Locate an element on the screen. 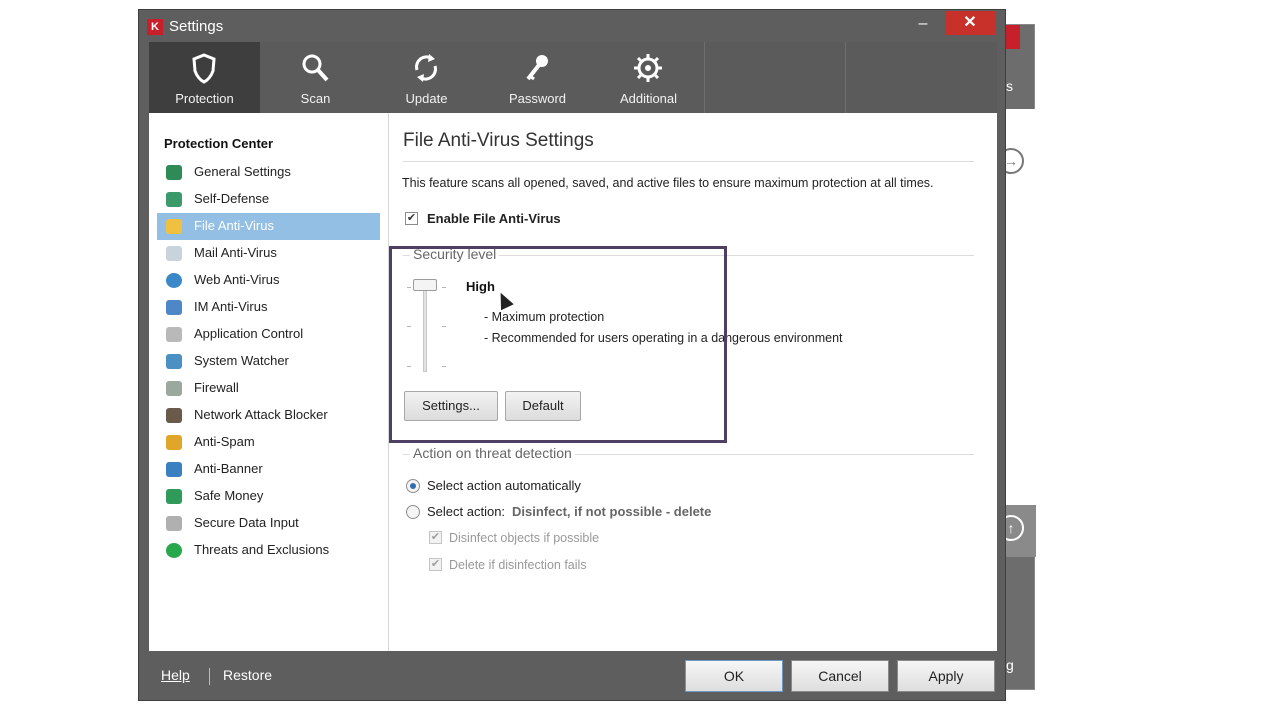 This screenshot has width=1280, height=720. sidebar-item-label: Network Attack Blocker is located at coordinates (261, 414).